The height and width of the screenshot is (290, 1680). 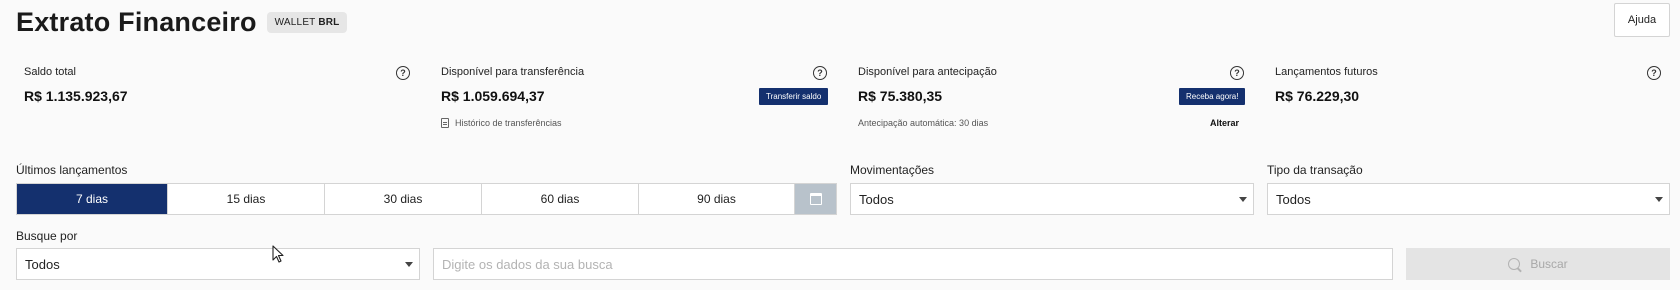 What do you see at coordinates (246, 199) in the screenshot?
I see `period-option-15-days: 15 dias` at bounding box center [246, 199].